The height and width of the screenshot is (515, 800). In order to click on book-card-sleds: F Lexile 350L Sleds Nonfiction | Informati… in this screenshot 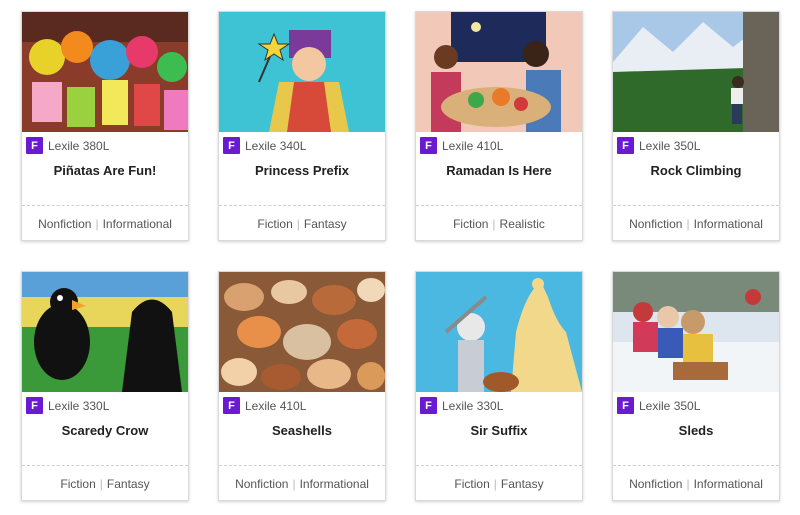, I will do `click(696, 386)`.